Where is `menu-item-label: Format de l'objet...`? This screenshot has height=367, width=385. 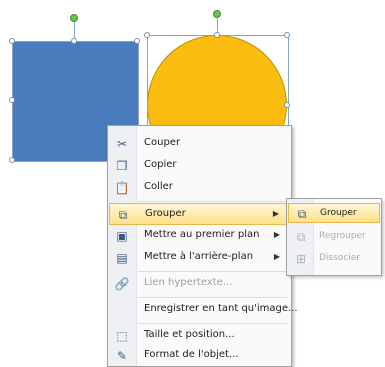 menu-item-label: Format de l'objet... is located at coordinates (191, 354).